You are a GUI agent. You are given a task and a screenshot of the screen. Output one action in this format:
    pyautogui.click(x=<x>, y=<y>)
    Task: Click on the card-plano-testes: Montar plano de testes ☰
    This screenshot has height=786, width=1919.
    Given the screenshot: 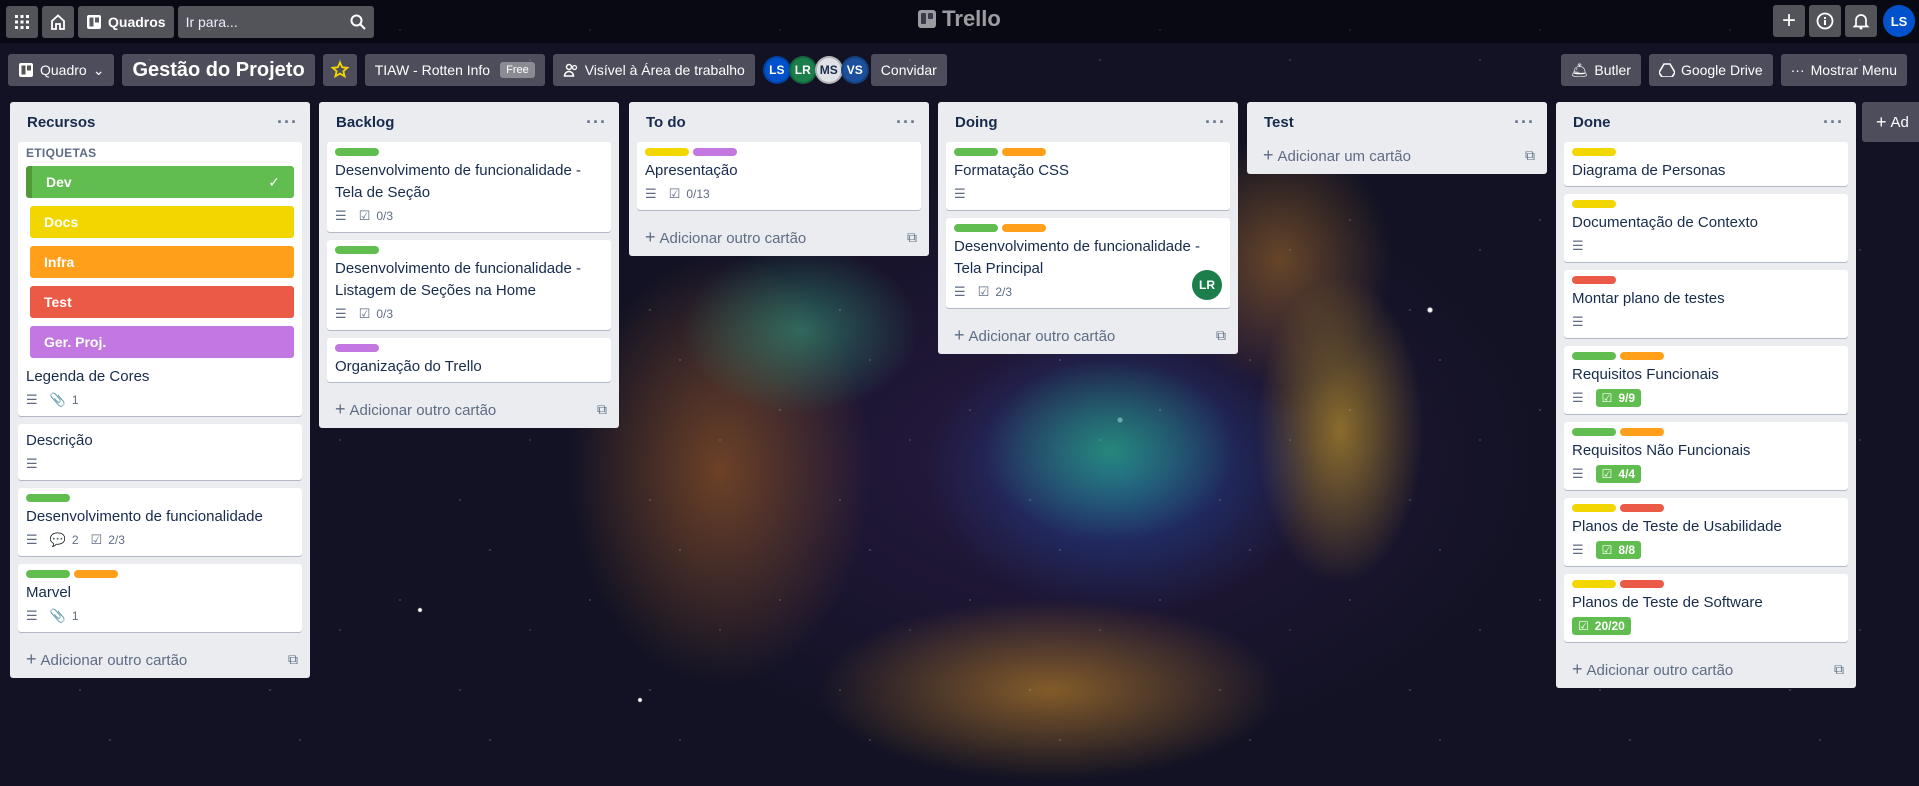 What is the action you would take?
    pyautogui.click(x=1706, y=304)
    